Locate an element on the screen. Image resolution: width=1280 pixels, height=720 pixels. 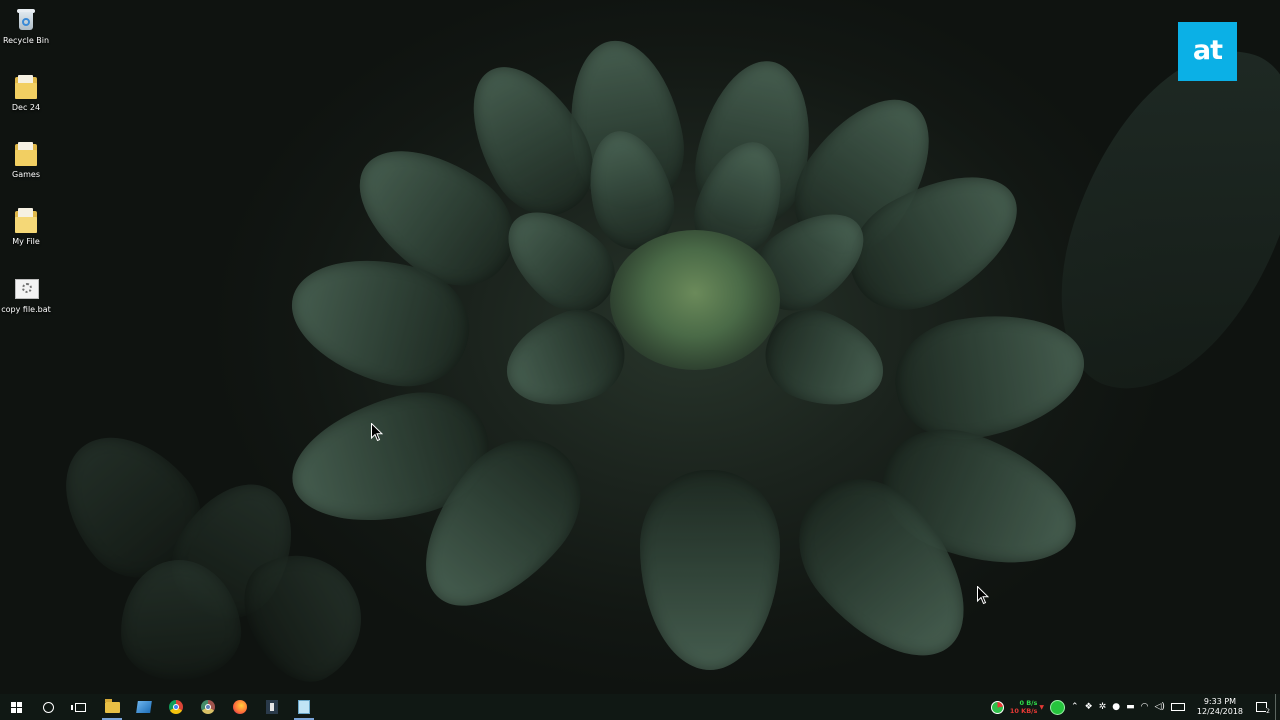
settings-cog-icon: ✲ is located at coordinates (1102, 707).